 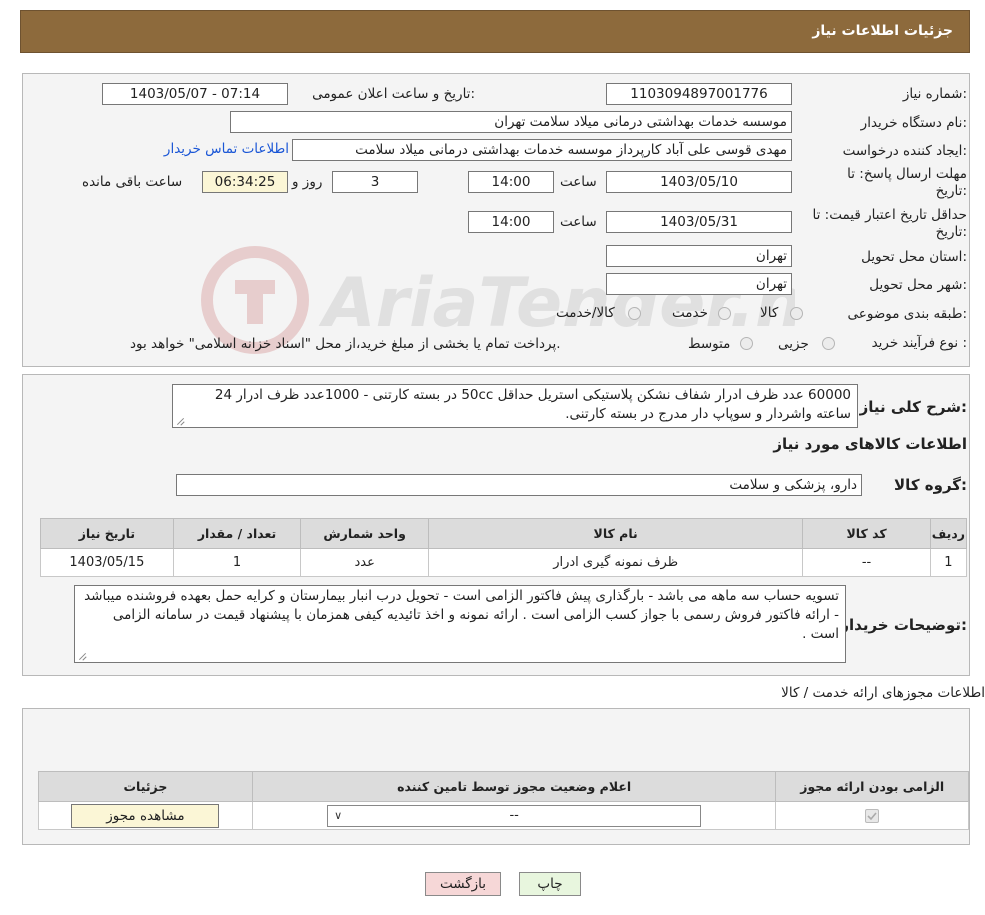 I want to click on process-option-minor: جزیی, so click(x=793, y=344).